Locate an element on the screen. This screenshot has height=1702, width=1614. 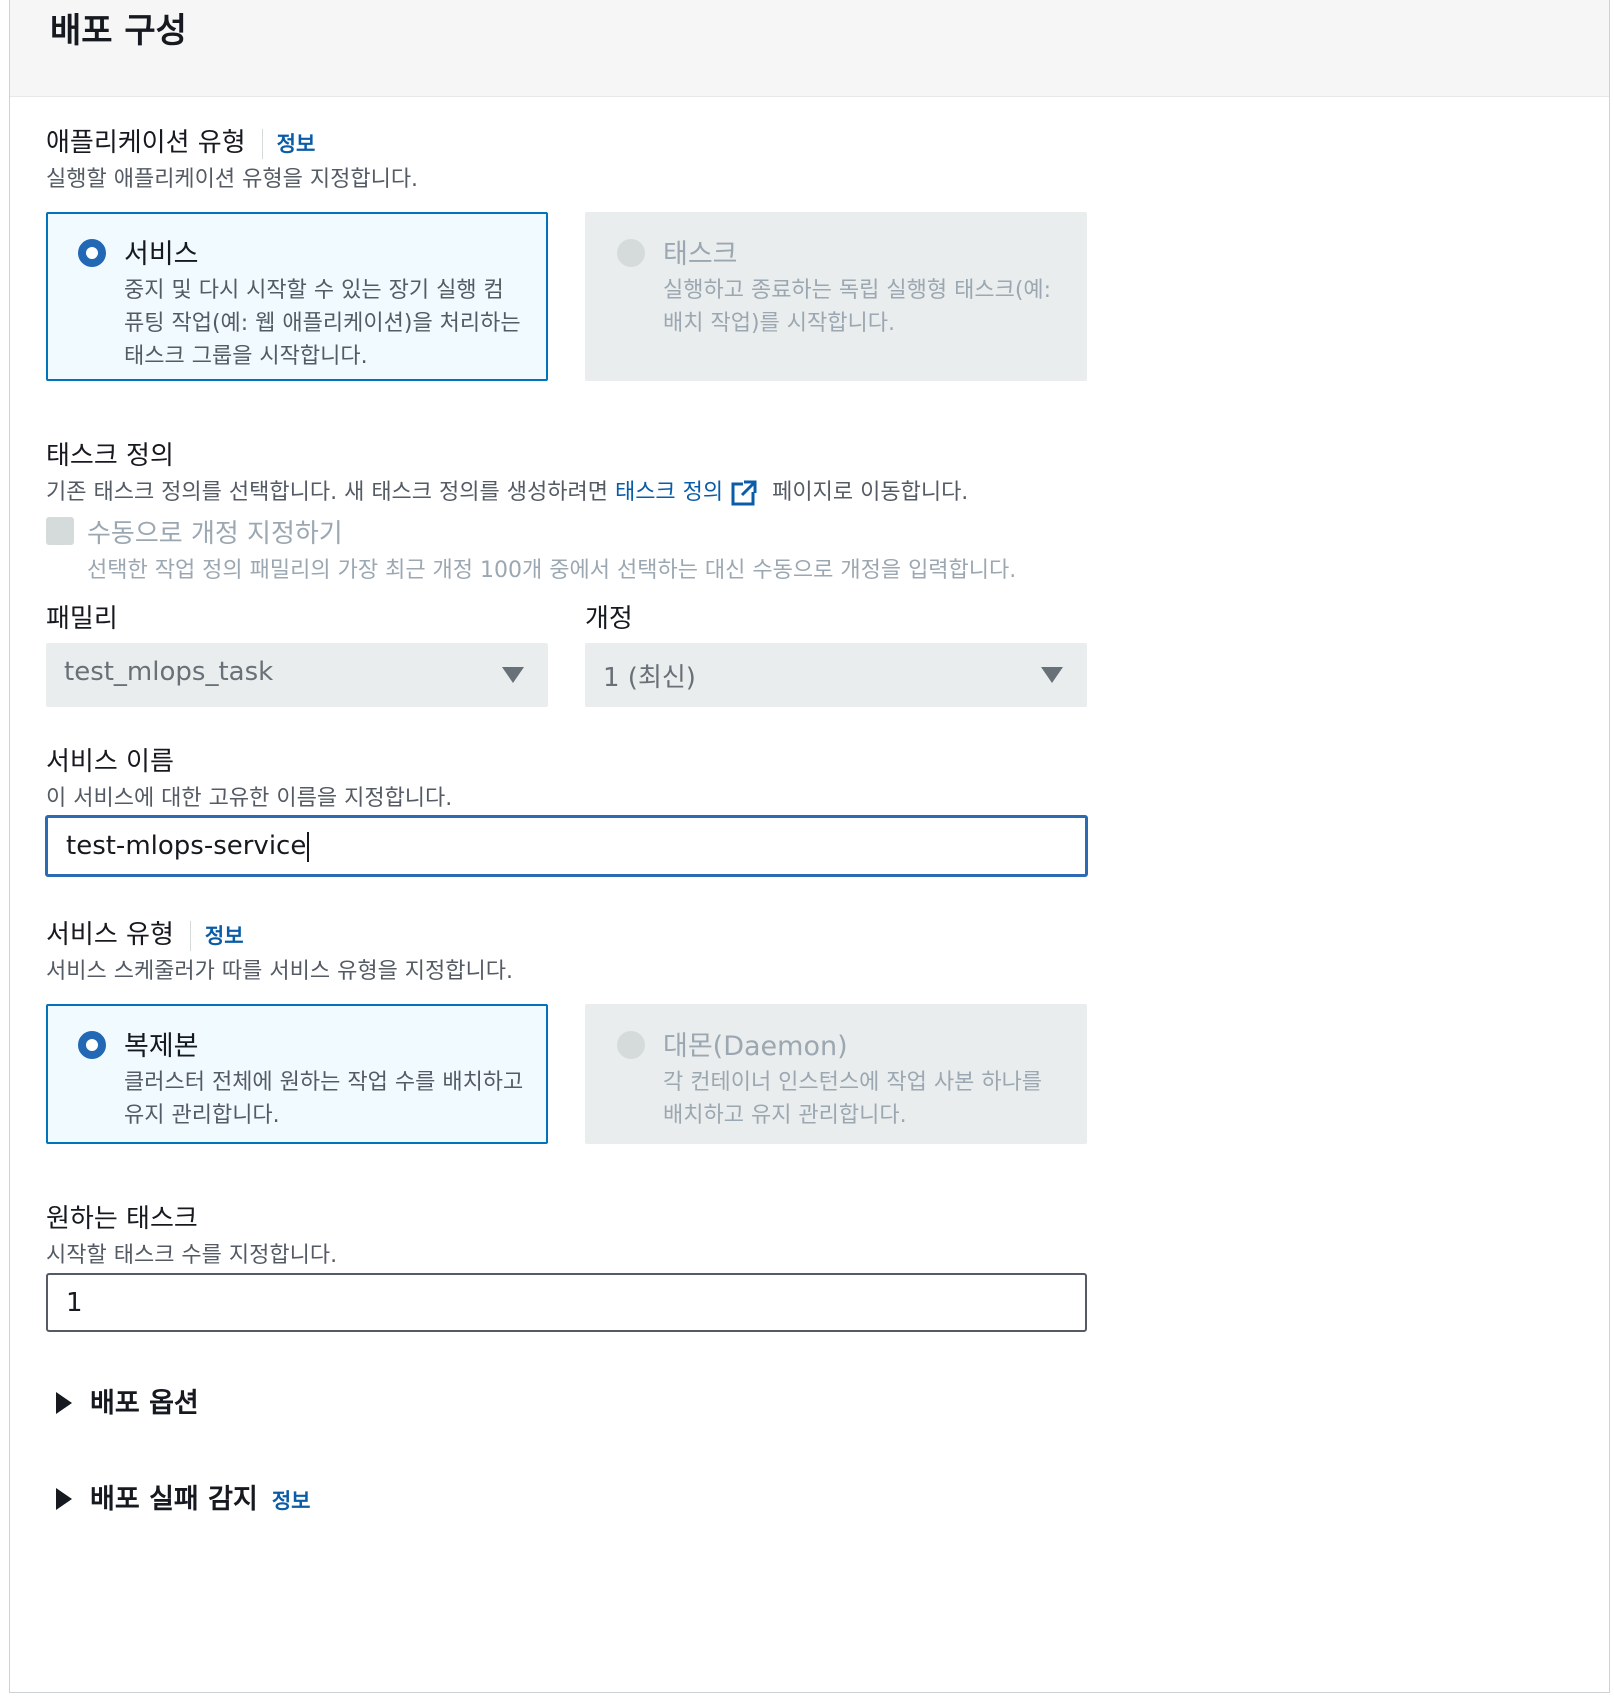
deployment-options-expander: 배포 옵션 is located at coordinates (127, 1400).